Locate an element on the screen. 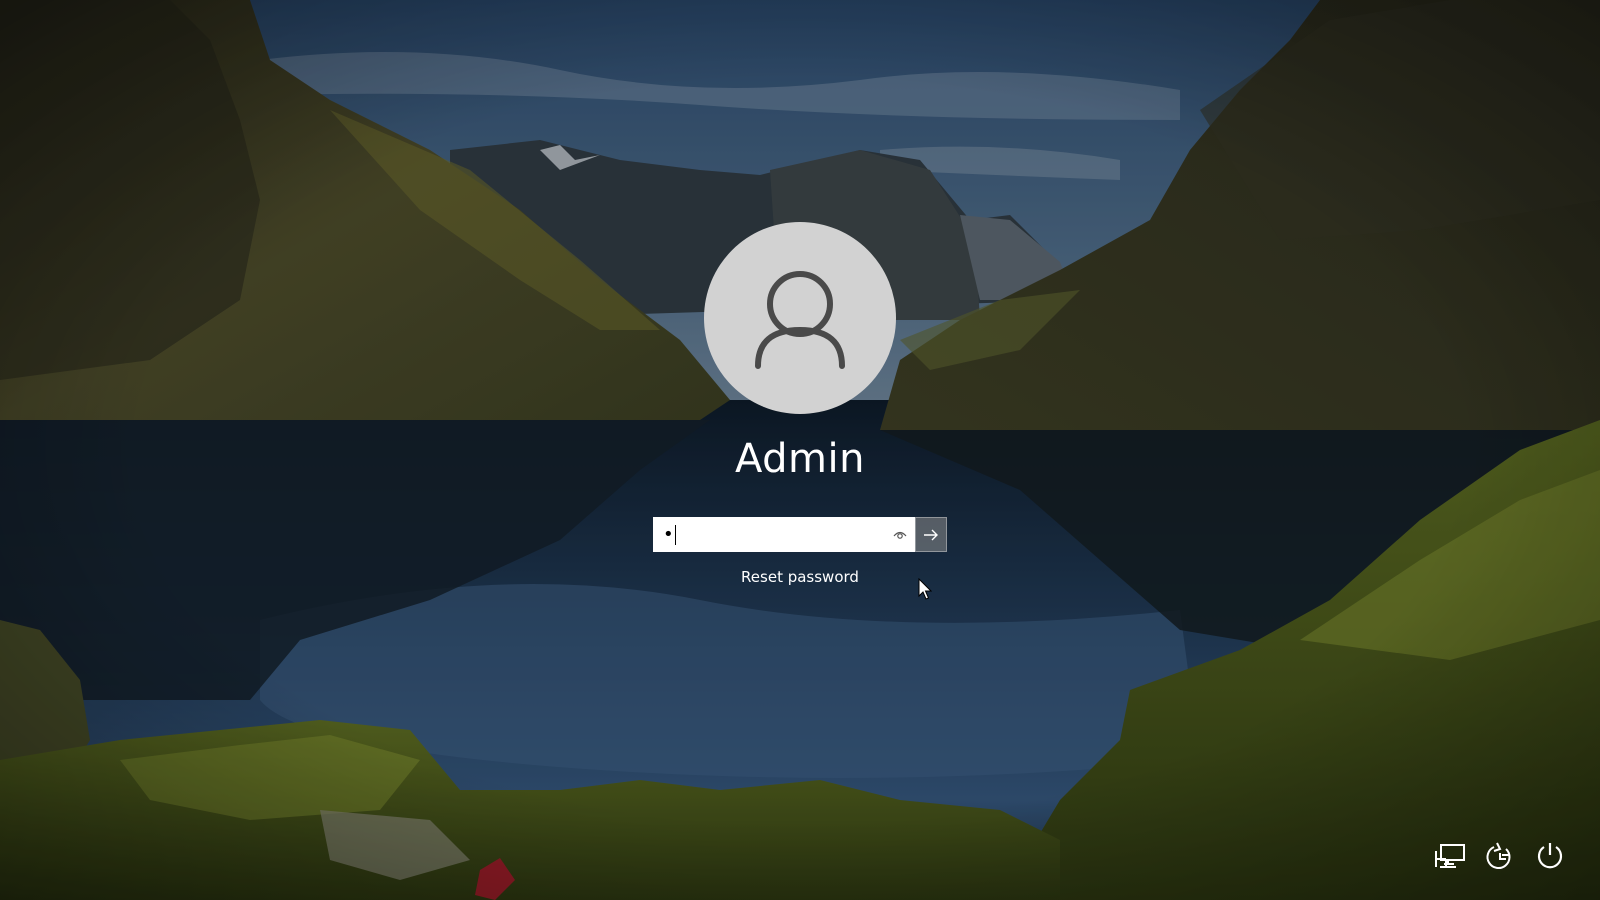  power-button is located at coordinates (1550, 856).